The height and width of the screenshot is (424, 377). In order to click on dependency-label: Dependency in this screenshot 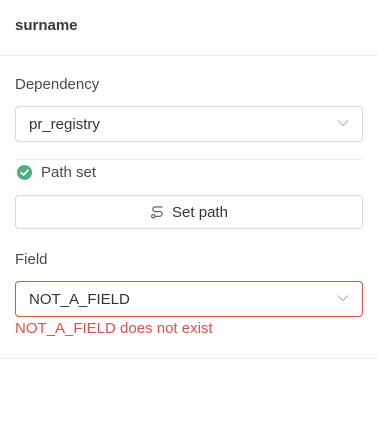, I will do `click(57, 84)`.